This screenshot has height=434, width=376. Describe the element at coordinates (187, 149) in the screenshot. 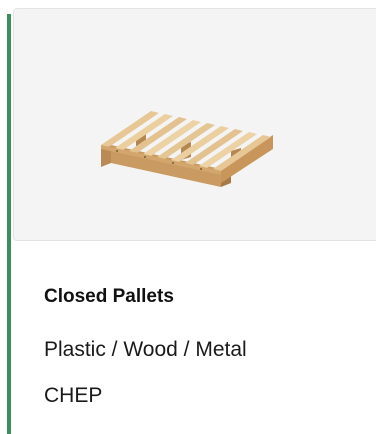

I see `wooden-pallet-icon` at that location.